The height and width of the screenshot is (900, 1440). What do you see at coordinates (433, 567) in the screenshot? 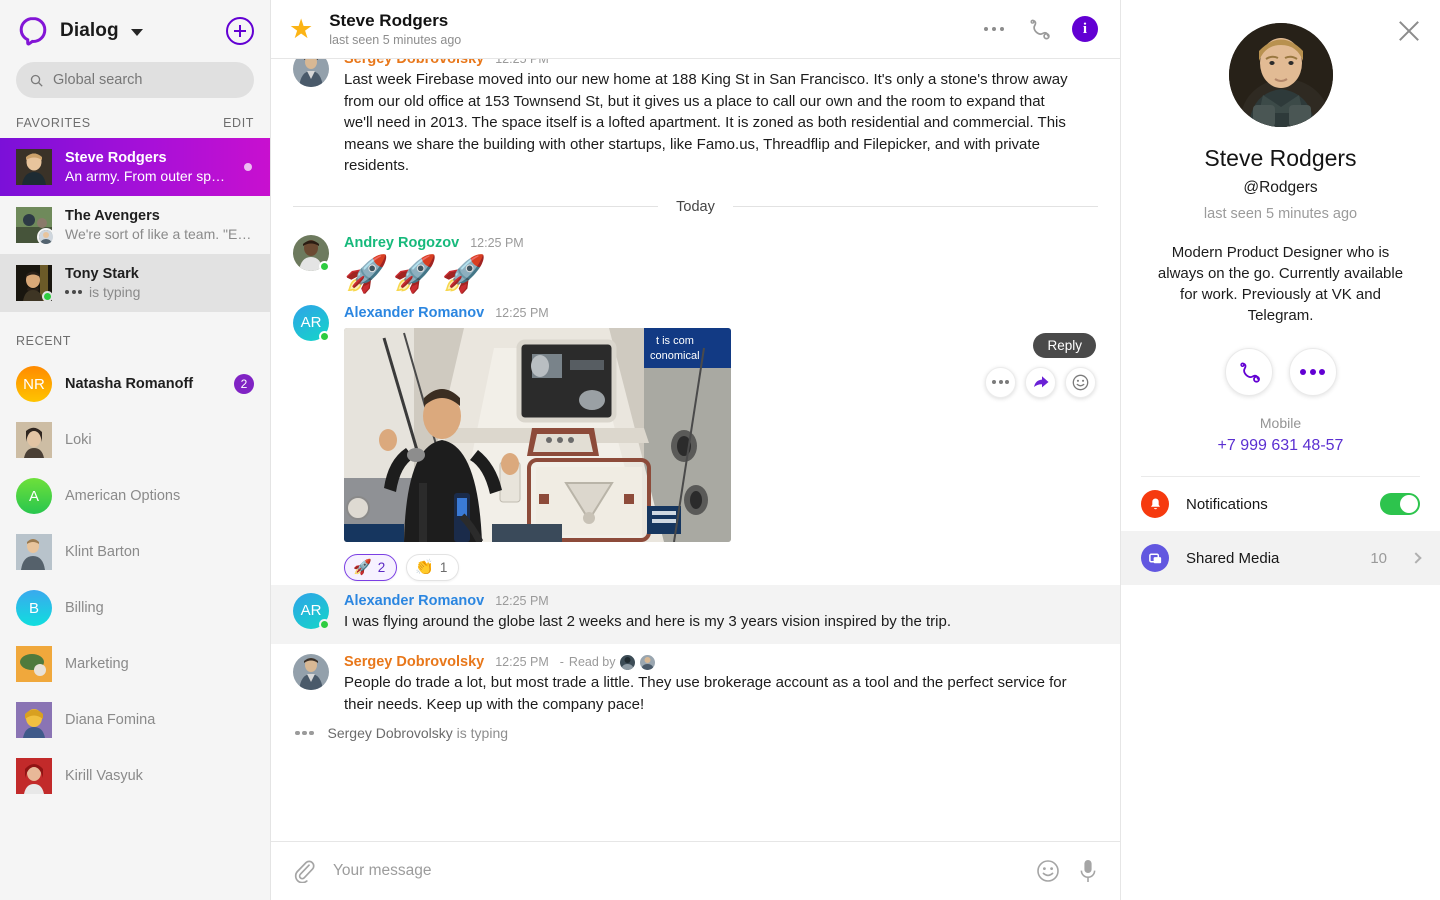
I see `reaction-clap: 👏 1` at bounding box center [433, 567].